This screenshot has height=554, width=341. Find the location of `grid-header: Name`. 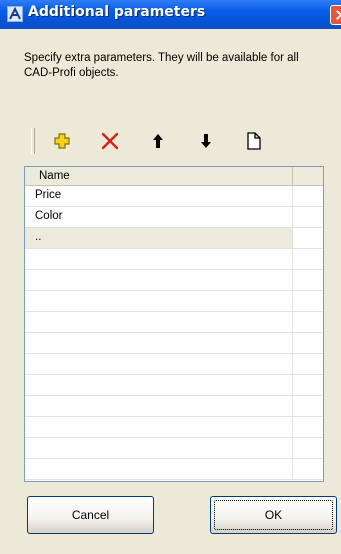

grid-header: Name is located at coordinates (174, 176).